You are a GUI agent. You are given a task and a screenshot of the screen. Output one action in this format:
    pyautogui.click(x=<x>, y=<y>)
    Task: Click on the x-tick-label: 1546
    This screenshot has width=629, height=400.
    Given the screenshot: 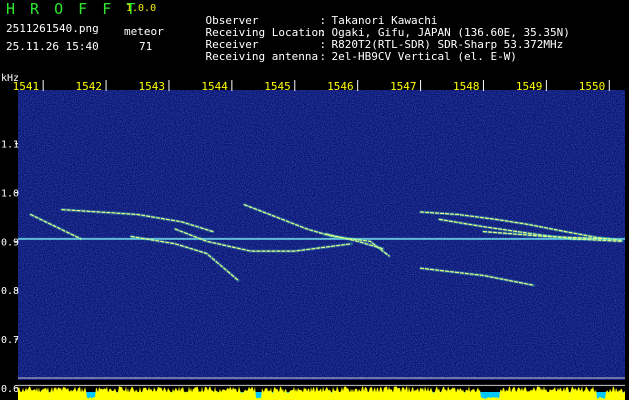 What is the action you would take?
    pyautogui.click(x=340, y=86)
    